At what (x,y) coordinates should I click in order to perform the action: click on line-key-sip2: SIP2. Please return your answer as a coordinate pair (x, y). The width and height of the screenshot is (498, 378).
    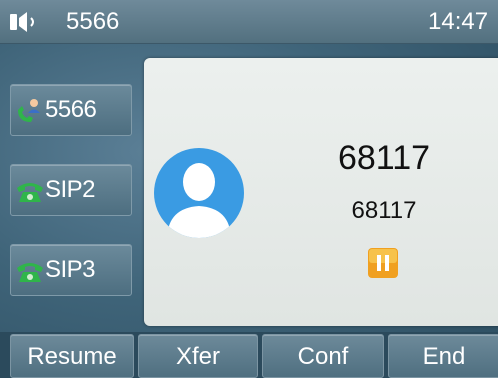
    Looking at the image, I should click on (71, 190).